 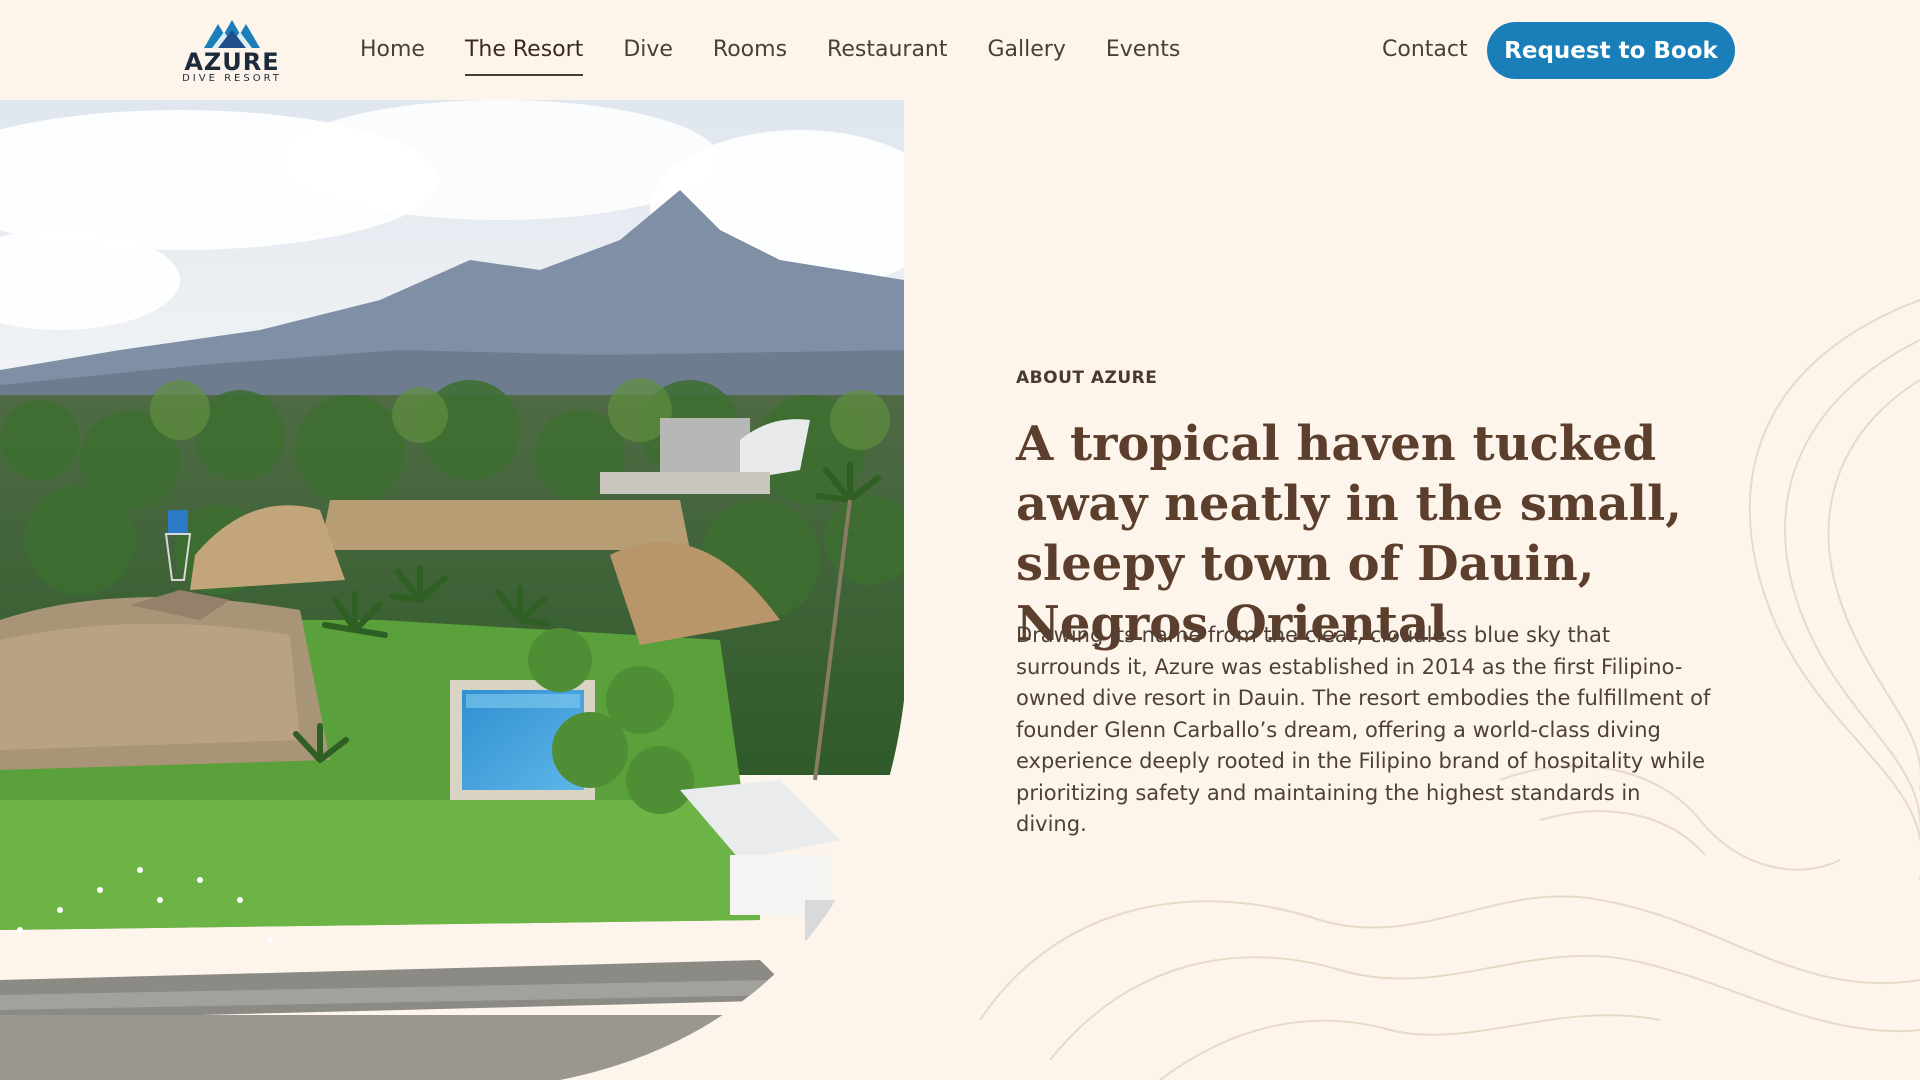 I want to click on nav-item-home: Home, so click(x=392, y=51).